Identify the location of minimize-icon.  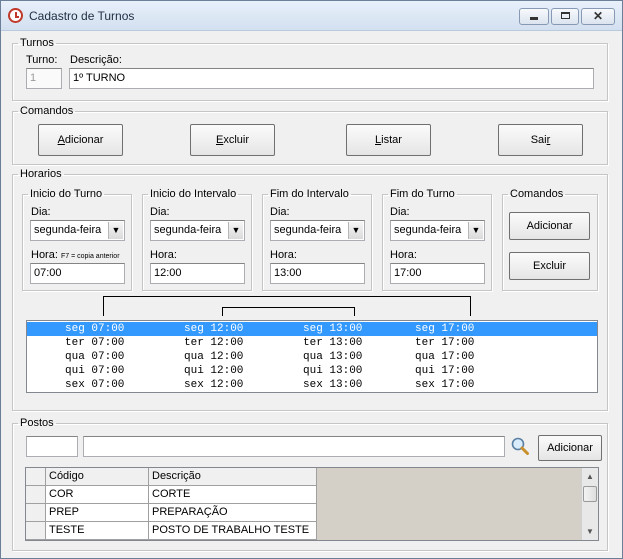
(534, 18).